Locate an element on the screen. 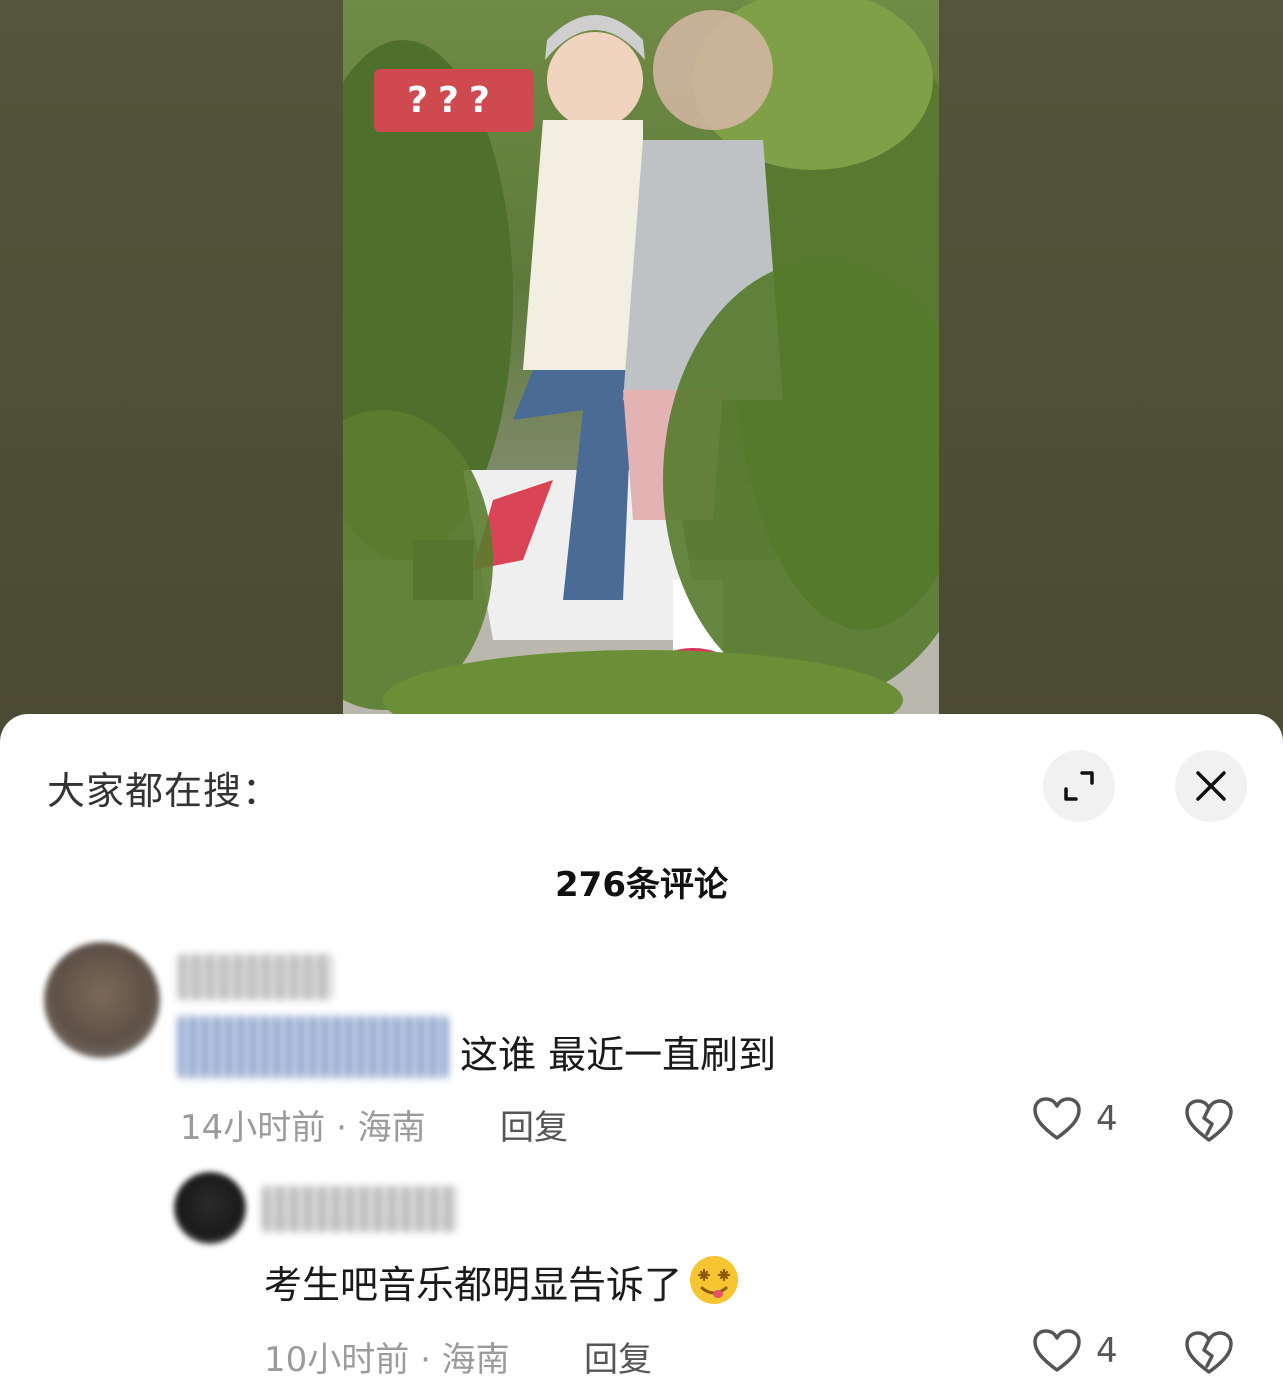 The width and height of the screenshot is (1283, 1398). comment-text: 这谁 最近一直刷到 is located at coordinates (618, 1055).